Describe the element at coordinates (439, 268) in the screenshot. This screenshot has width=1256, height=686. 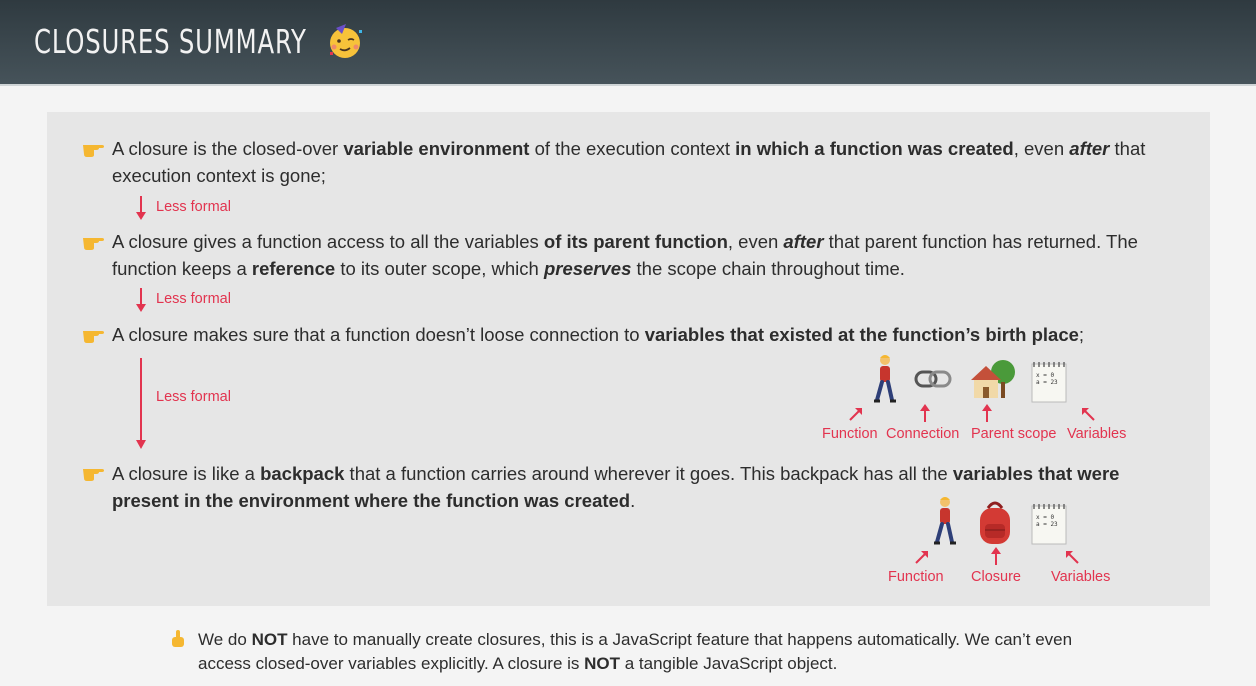
I see `text-segment: to its outer scope, which` at that location.